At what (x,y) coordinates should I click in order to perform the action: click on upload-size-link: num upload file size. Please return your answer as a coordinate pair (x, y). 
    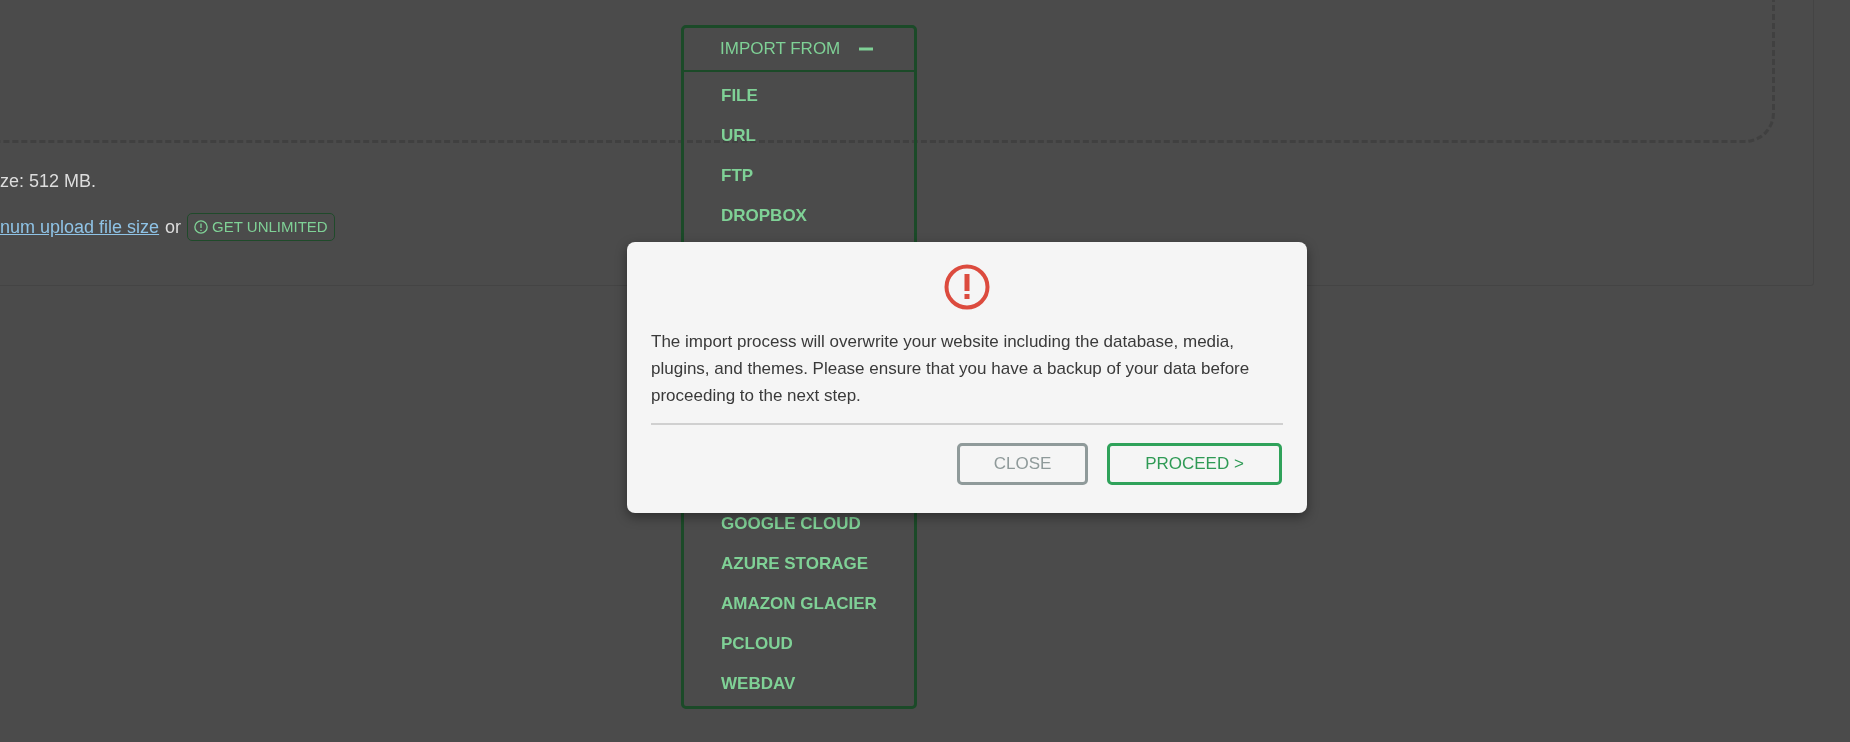
    Looking at the image, I should click on (80, 227).